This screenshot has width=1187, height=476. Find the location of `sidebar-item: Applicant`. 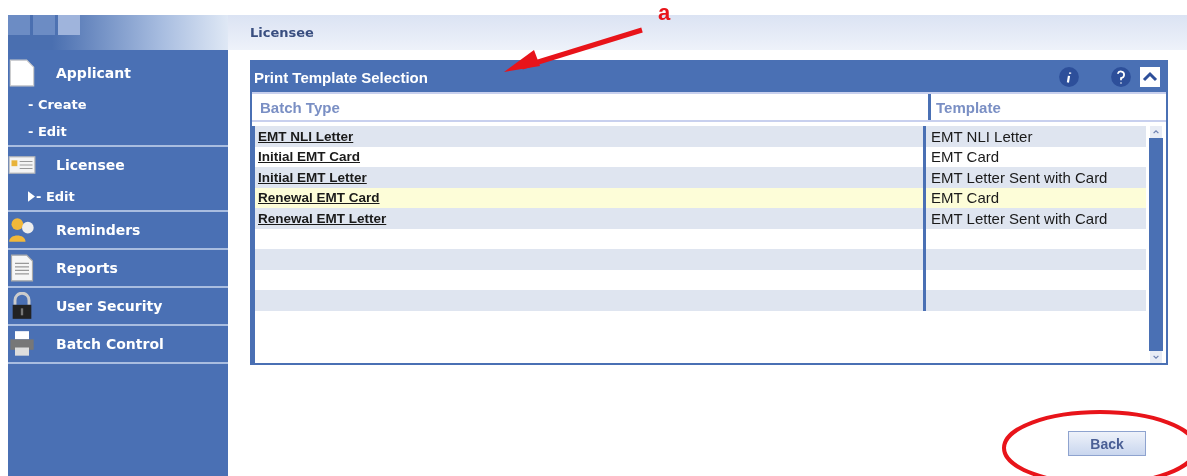

sidebar-item: Applicant is located at coordinates (93, 73).